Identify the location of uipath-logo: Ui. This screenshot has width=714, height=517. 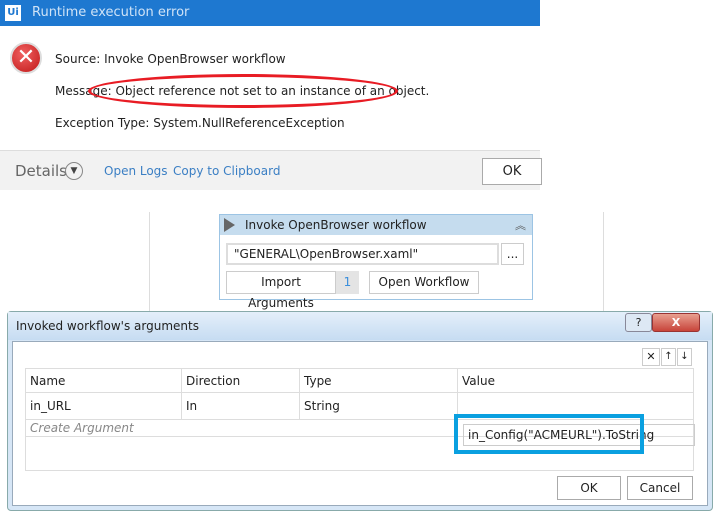
(13, 13).